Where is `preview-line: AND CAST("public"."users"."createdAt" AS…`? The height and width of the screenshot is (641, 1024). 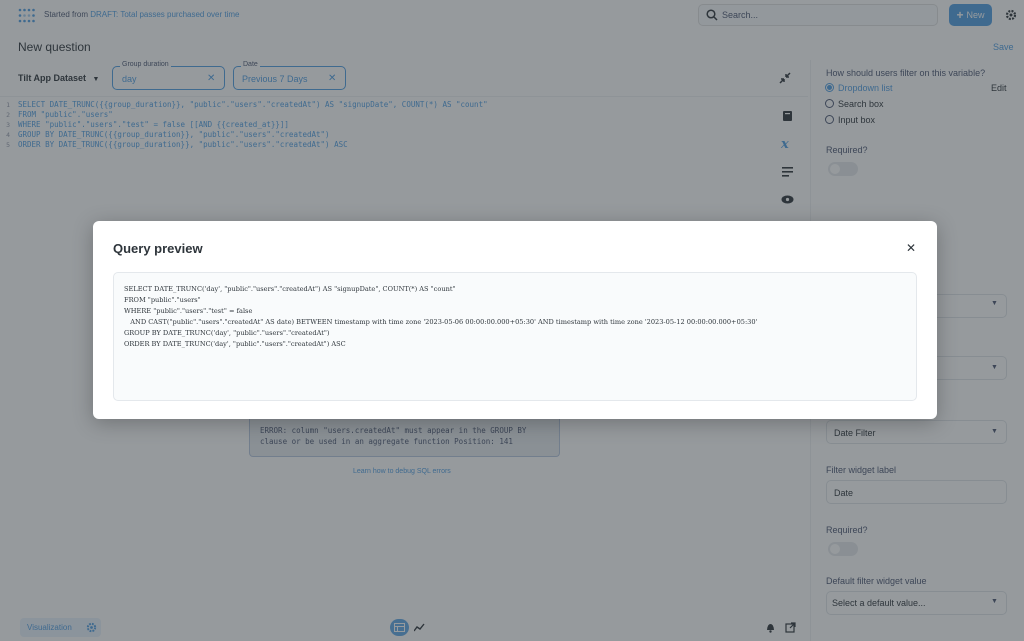 preview-line: AND CAST("public"."users"."createdAt" AS… is located at coordinates (441, 322).